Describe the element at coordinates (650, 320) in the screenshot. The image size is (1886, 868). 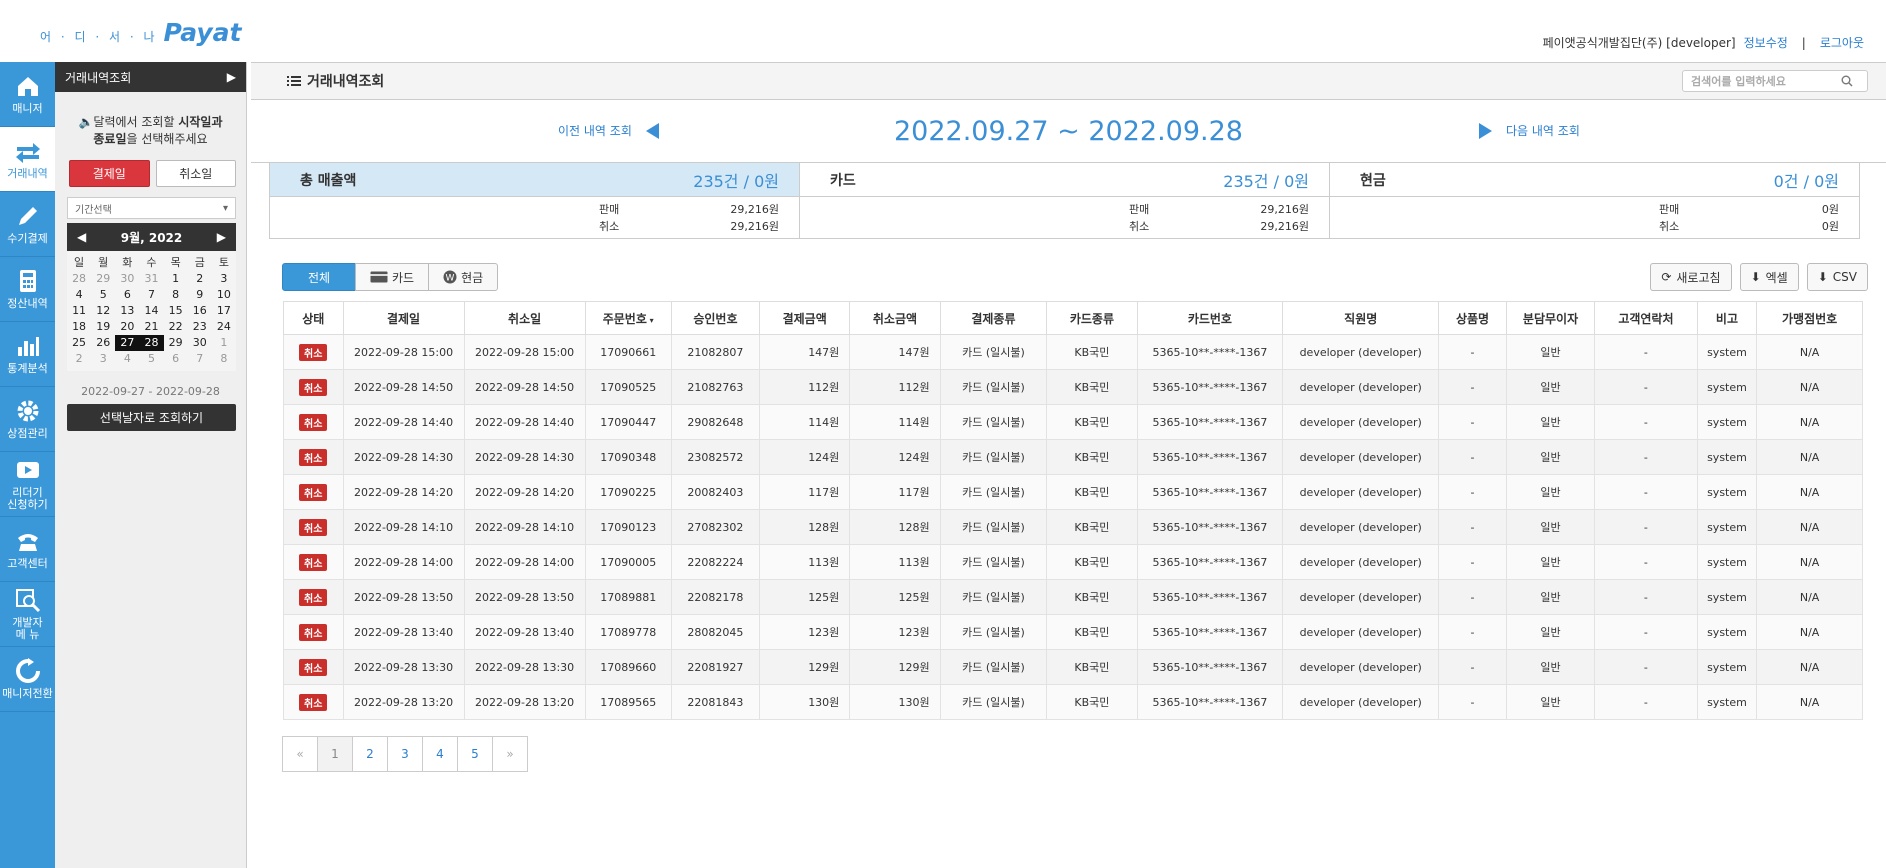
I see `sort-desc-icon: ▾` at that location.